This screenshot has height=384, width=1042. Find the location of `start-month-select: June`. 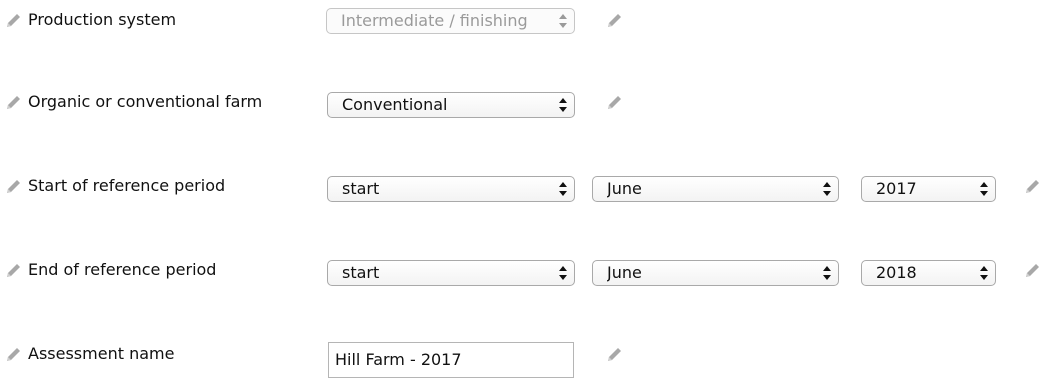

start-month-select: June is located at coordinates (715, 189).